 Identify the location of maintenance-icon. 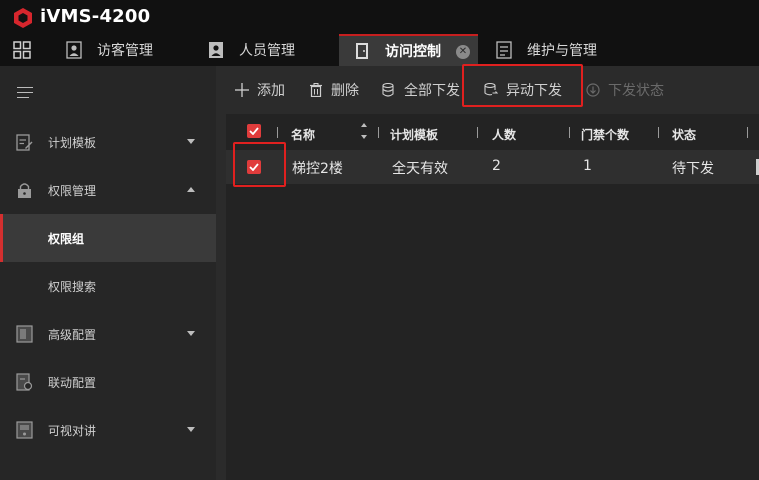
(504, 50).